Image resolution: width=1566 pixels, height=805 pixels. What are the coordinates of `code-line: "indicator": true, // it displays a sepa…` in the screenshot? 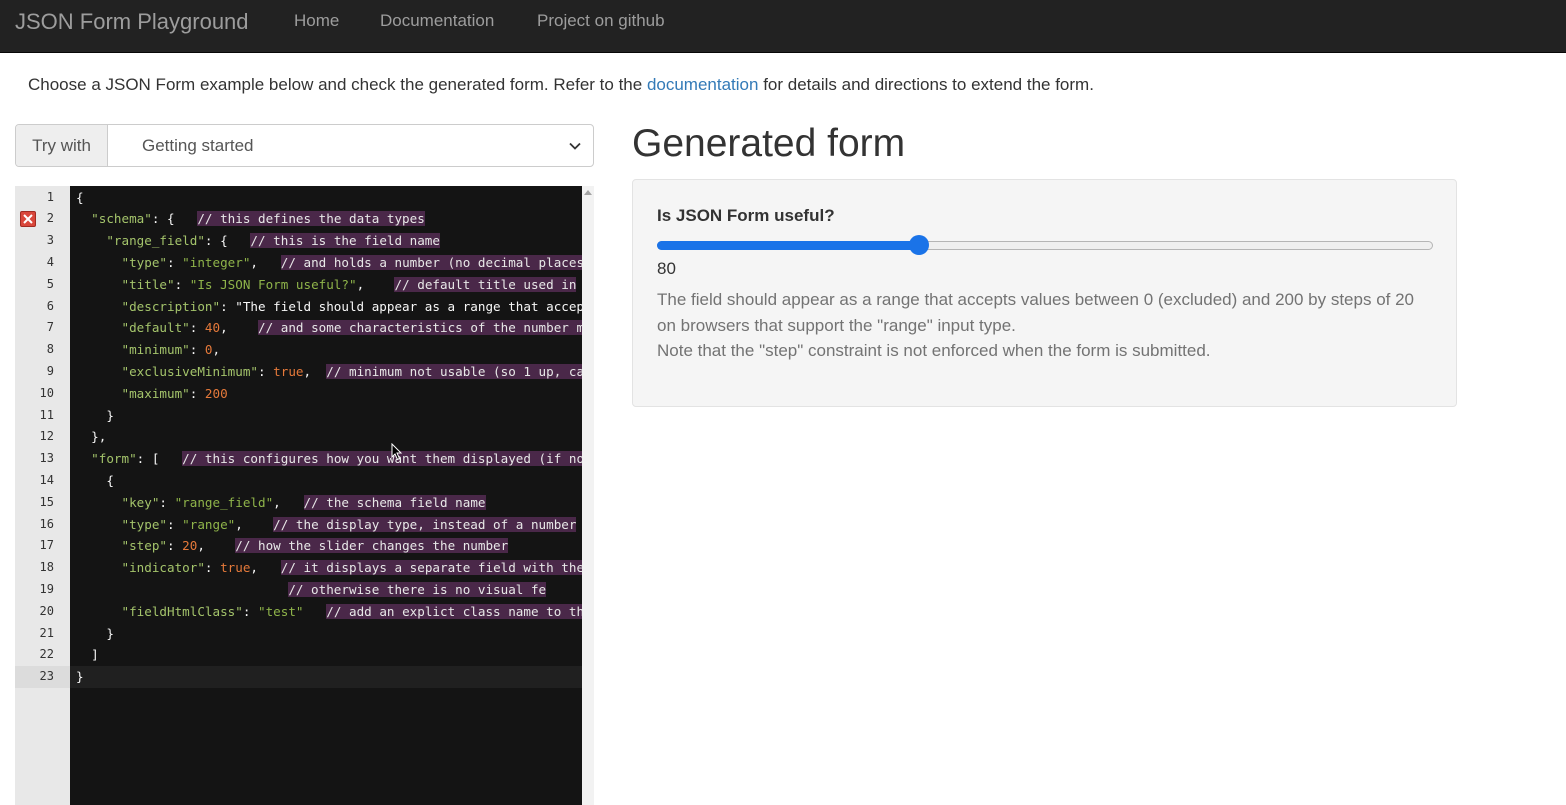 It's located at (326, 568).